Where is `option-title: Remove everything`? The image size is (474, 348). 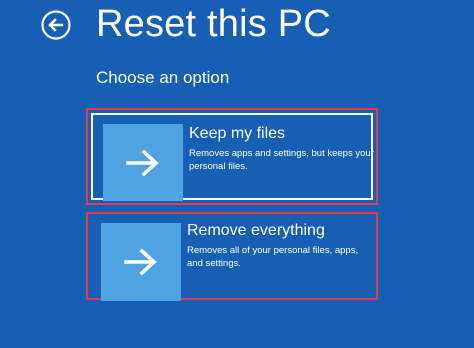
option-title: Remove everything is located at coordinates (256, 230).